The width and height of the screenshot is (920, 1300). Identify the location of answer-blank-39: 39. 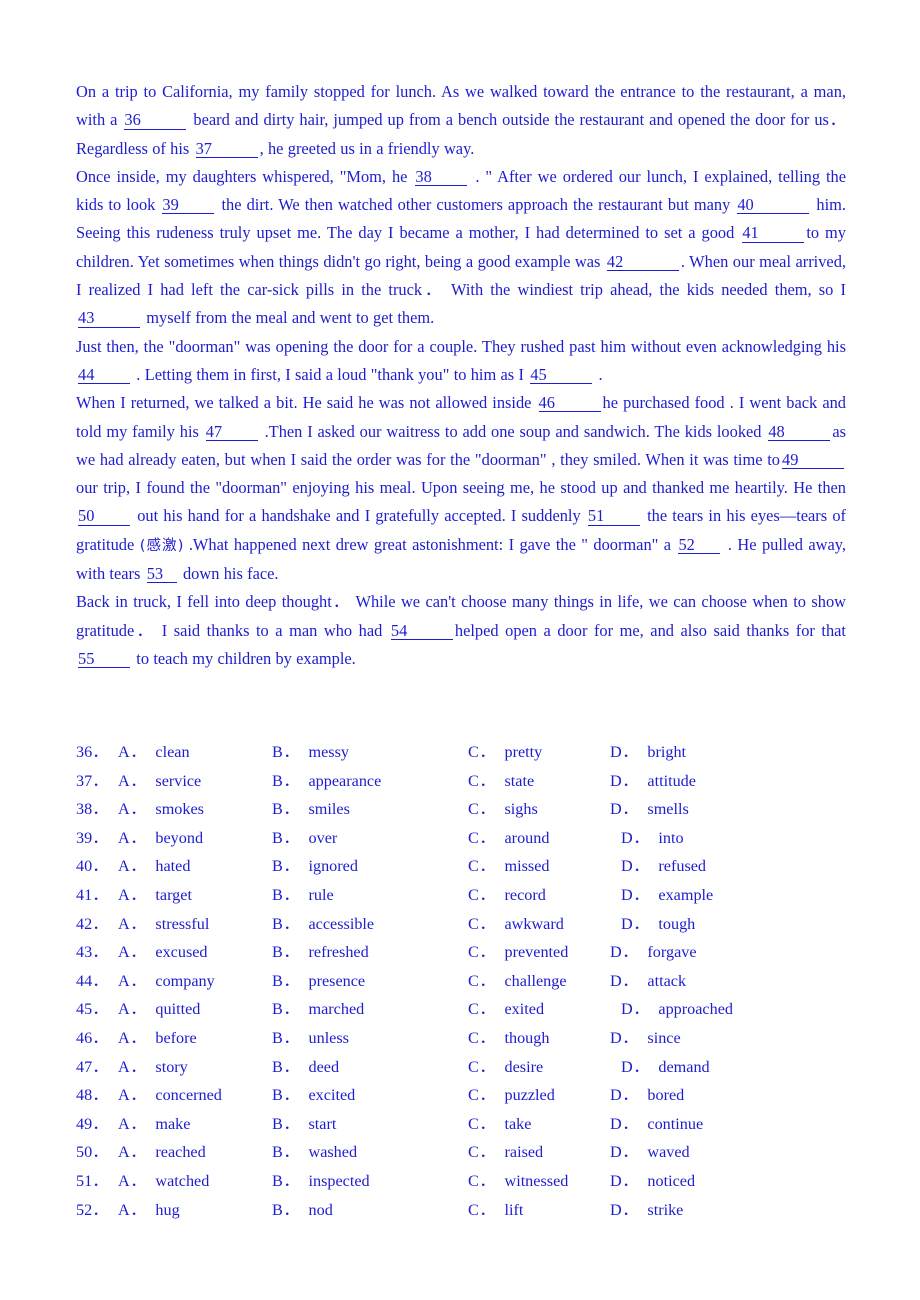
(188, 205).